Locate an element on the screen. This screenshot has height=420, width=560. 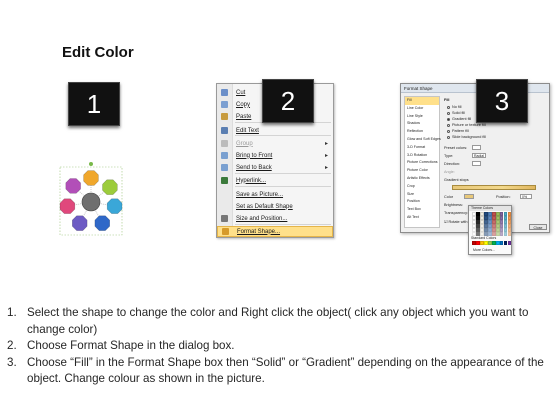
direction-label: Direction: is located at coordinates (452, 164).